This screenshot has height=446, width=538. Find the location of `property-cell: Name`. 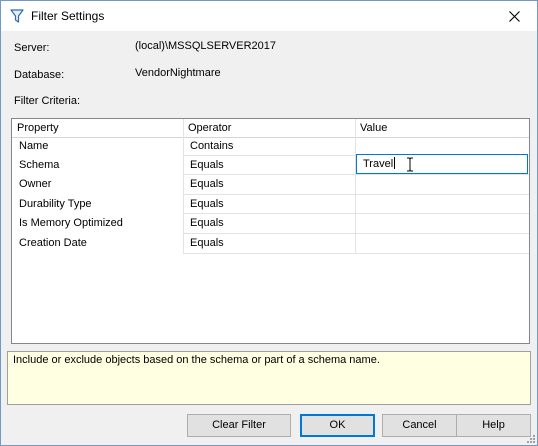

property-cell: Name is located at coordinates (34, 146).